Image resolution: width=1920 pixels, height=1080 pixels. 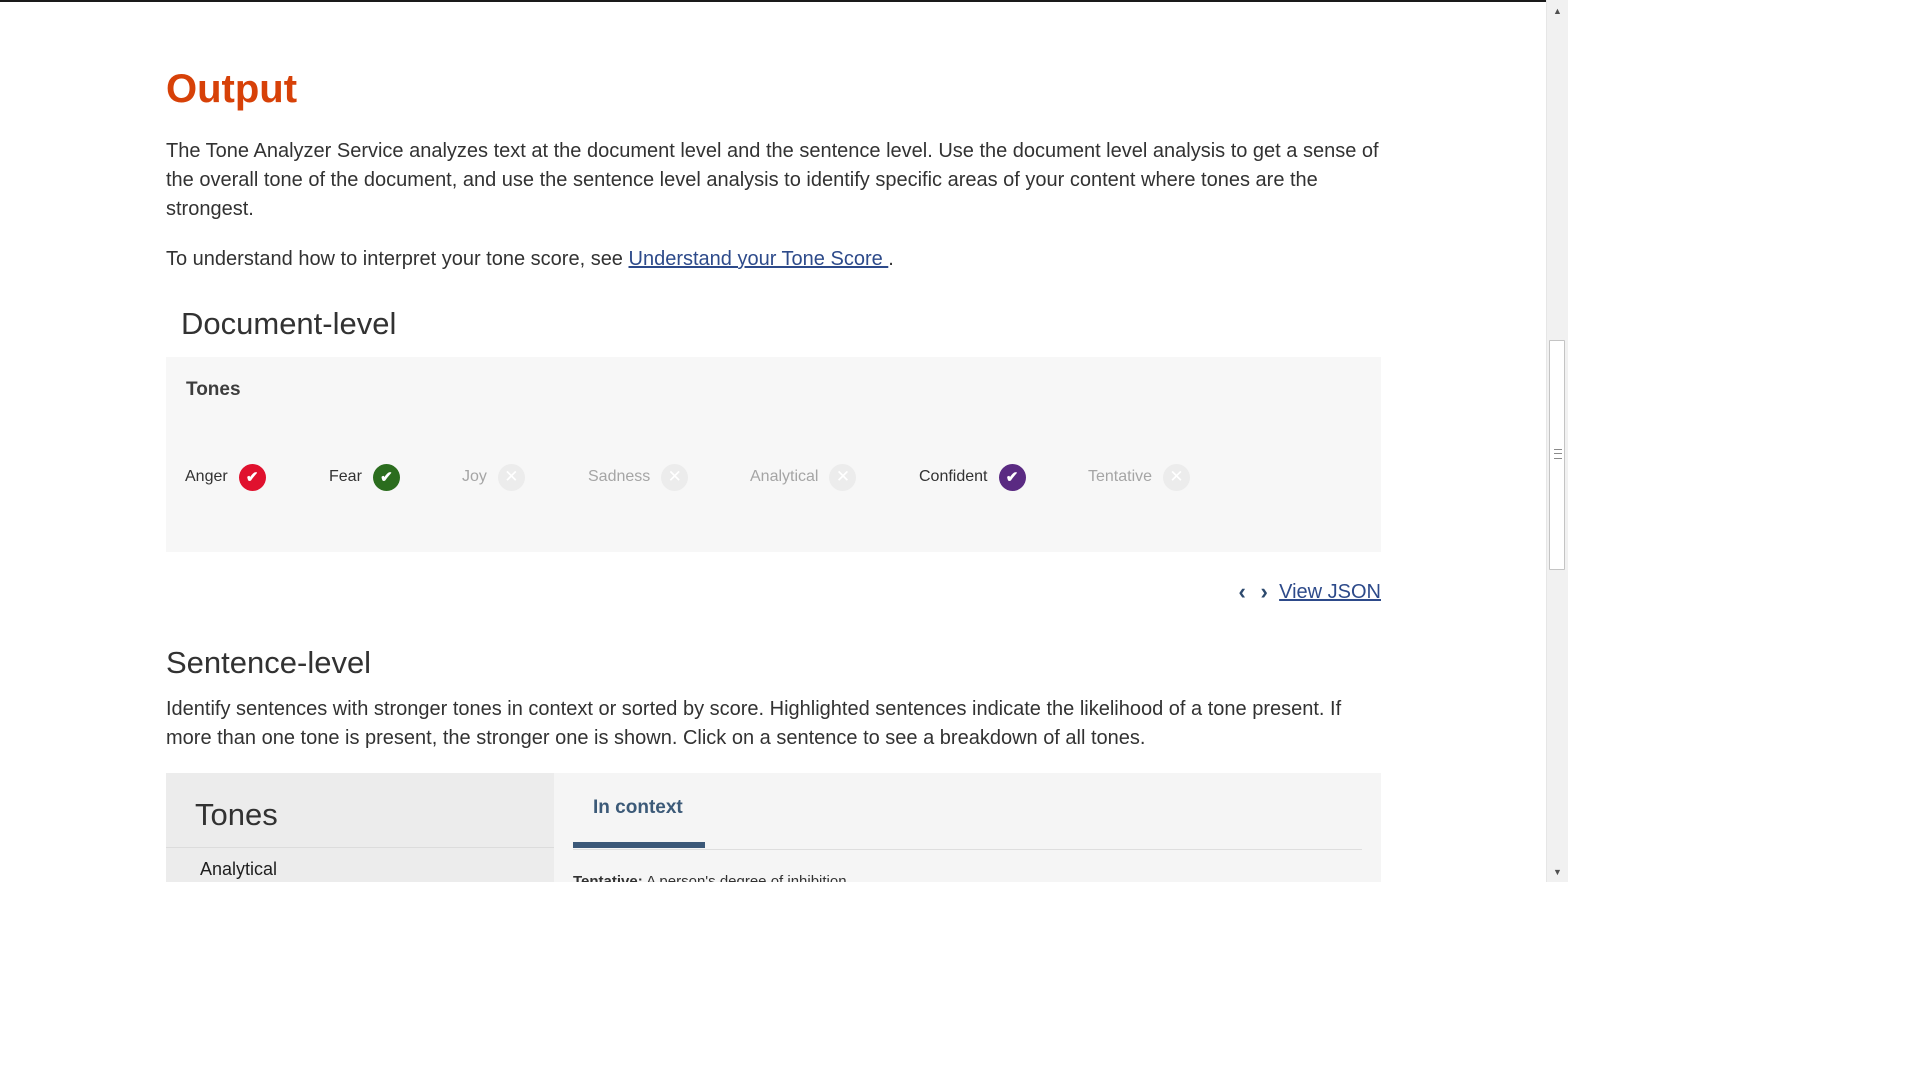 I want to click on scroll-thumb, so click(x=1557, y=455).